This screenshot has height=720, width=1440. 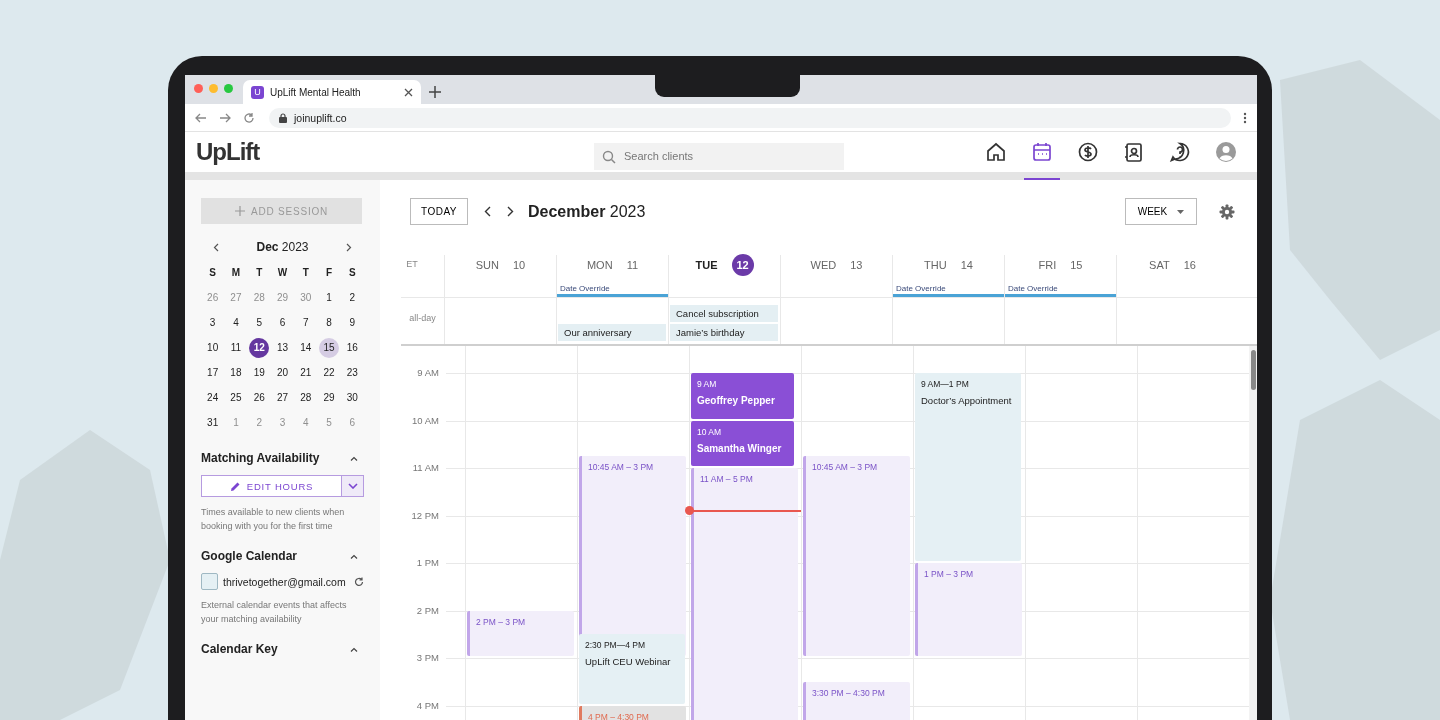 I want to click on weekday-label: M, so click(x=236, y=273).